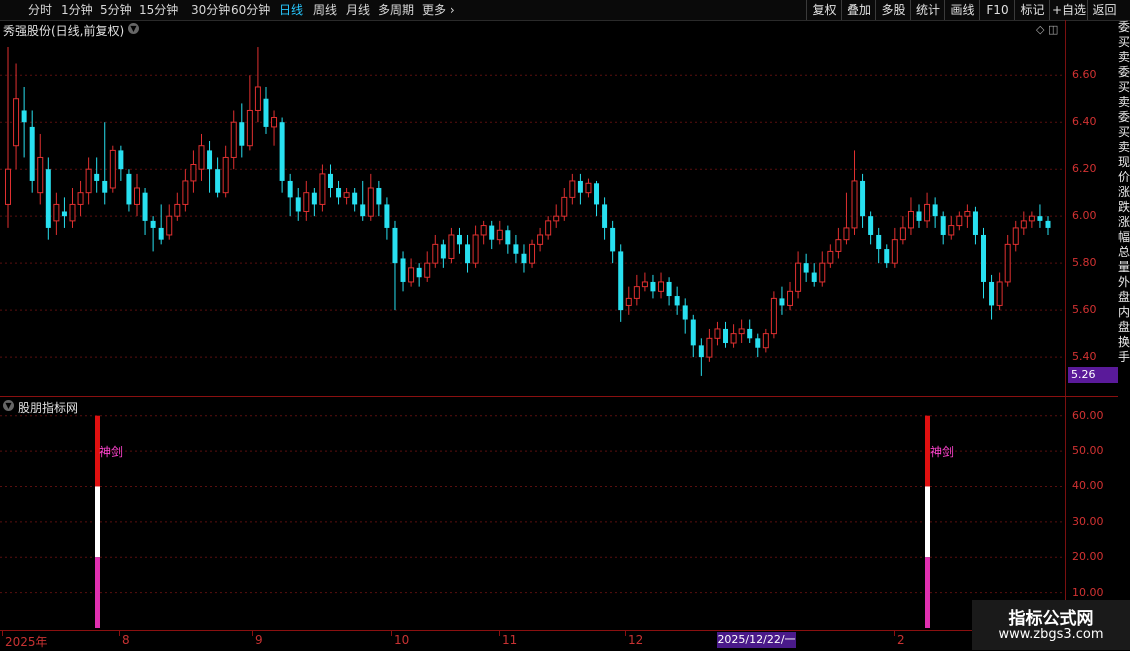  Describe the element at coordinates (1084, 310) in the screenshot. I see `price-tick: 5.60` at that location.